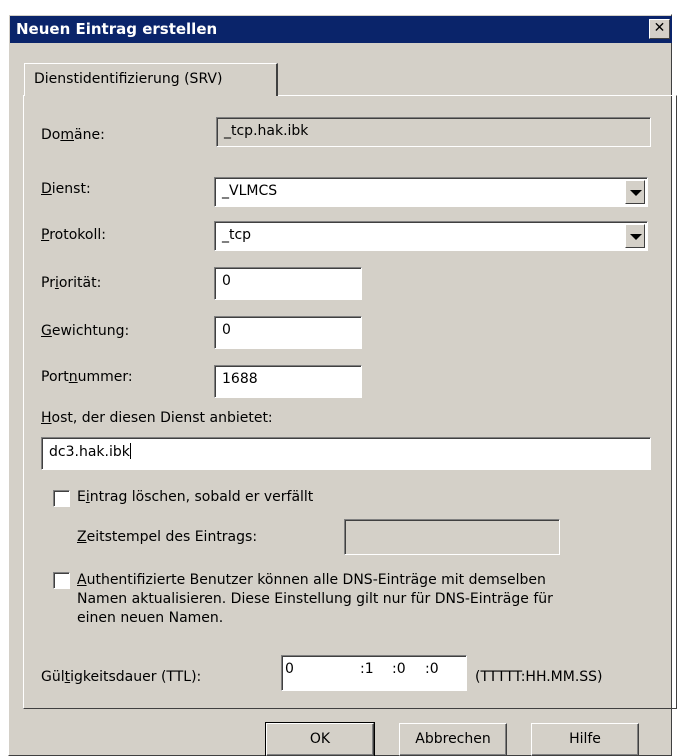  I want to click on auth-users-update-checkbox, so click(61, 580).